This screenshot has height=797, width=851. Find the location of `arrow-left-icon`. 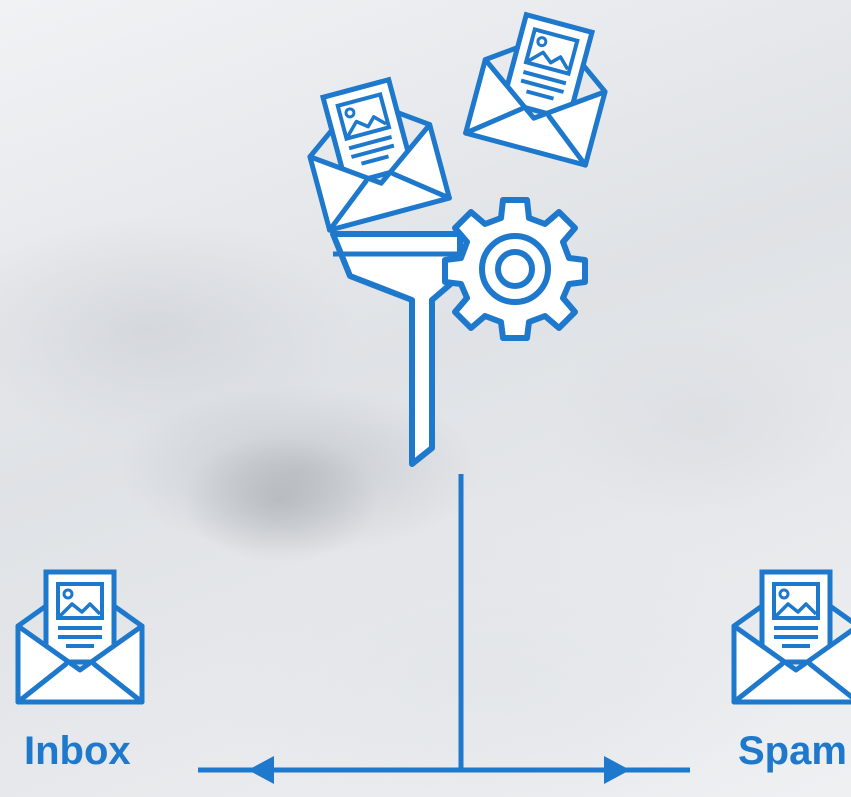

arrow-left-icon is located at coordinates (261, 770).